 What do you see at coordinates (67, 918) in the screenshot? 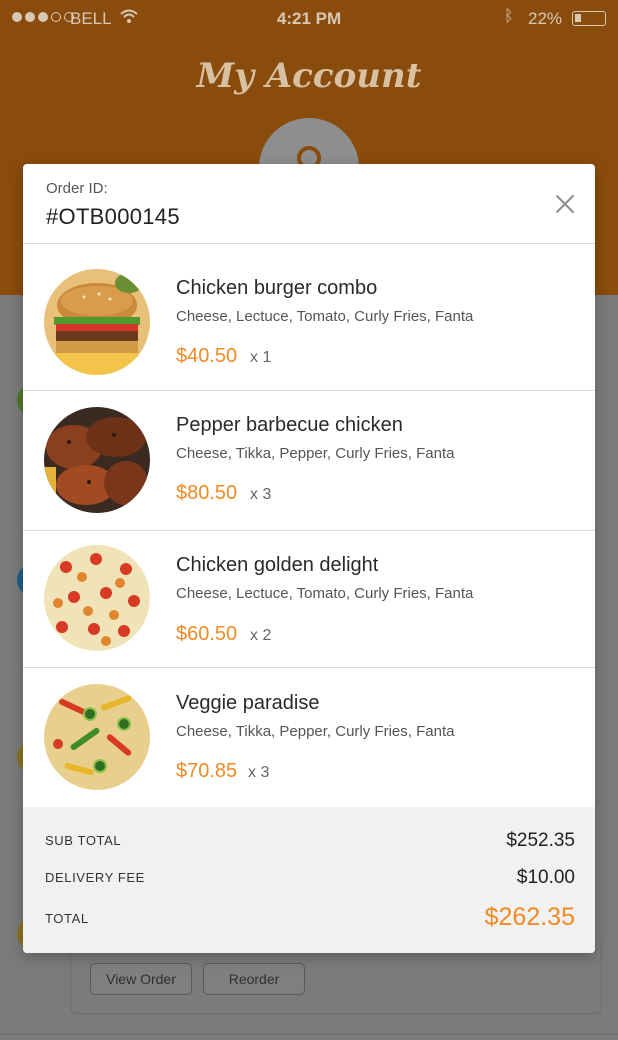
I see `total-label: TOTAL` at bounding box center [67, 918].